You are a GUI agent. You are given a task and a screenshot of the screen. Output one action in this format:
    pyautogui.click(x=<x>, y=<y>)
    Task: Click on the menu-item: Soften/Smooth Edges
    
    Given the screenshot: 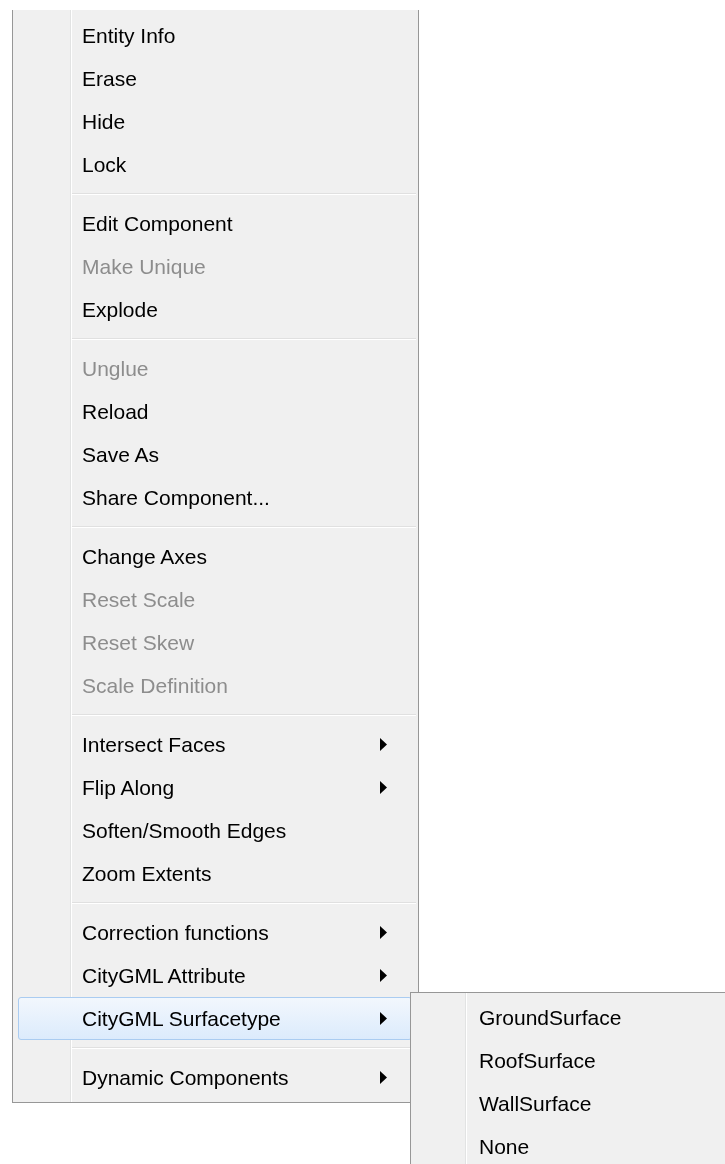 What is the action you would take?
    pyautogui.click(x=215, y=830)
    